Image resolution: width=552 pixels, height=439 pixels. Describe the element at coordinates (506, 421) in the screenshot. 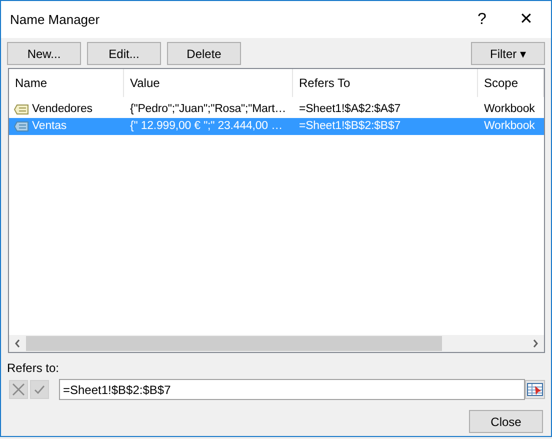

I see `close-dialog-button: Close` at that location.